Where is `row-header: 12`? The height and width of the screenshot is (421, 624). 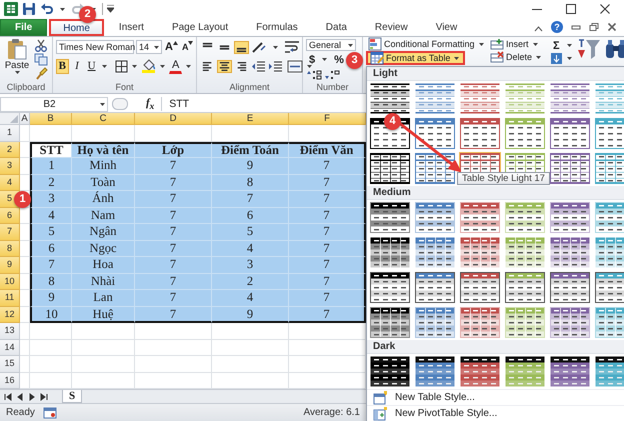 row-header: 12 is located at coordinates (10, 314).